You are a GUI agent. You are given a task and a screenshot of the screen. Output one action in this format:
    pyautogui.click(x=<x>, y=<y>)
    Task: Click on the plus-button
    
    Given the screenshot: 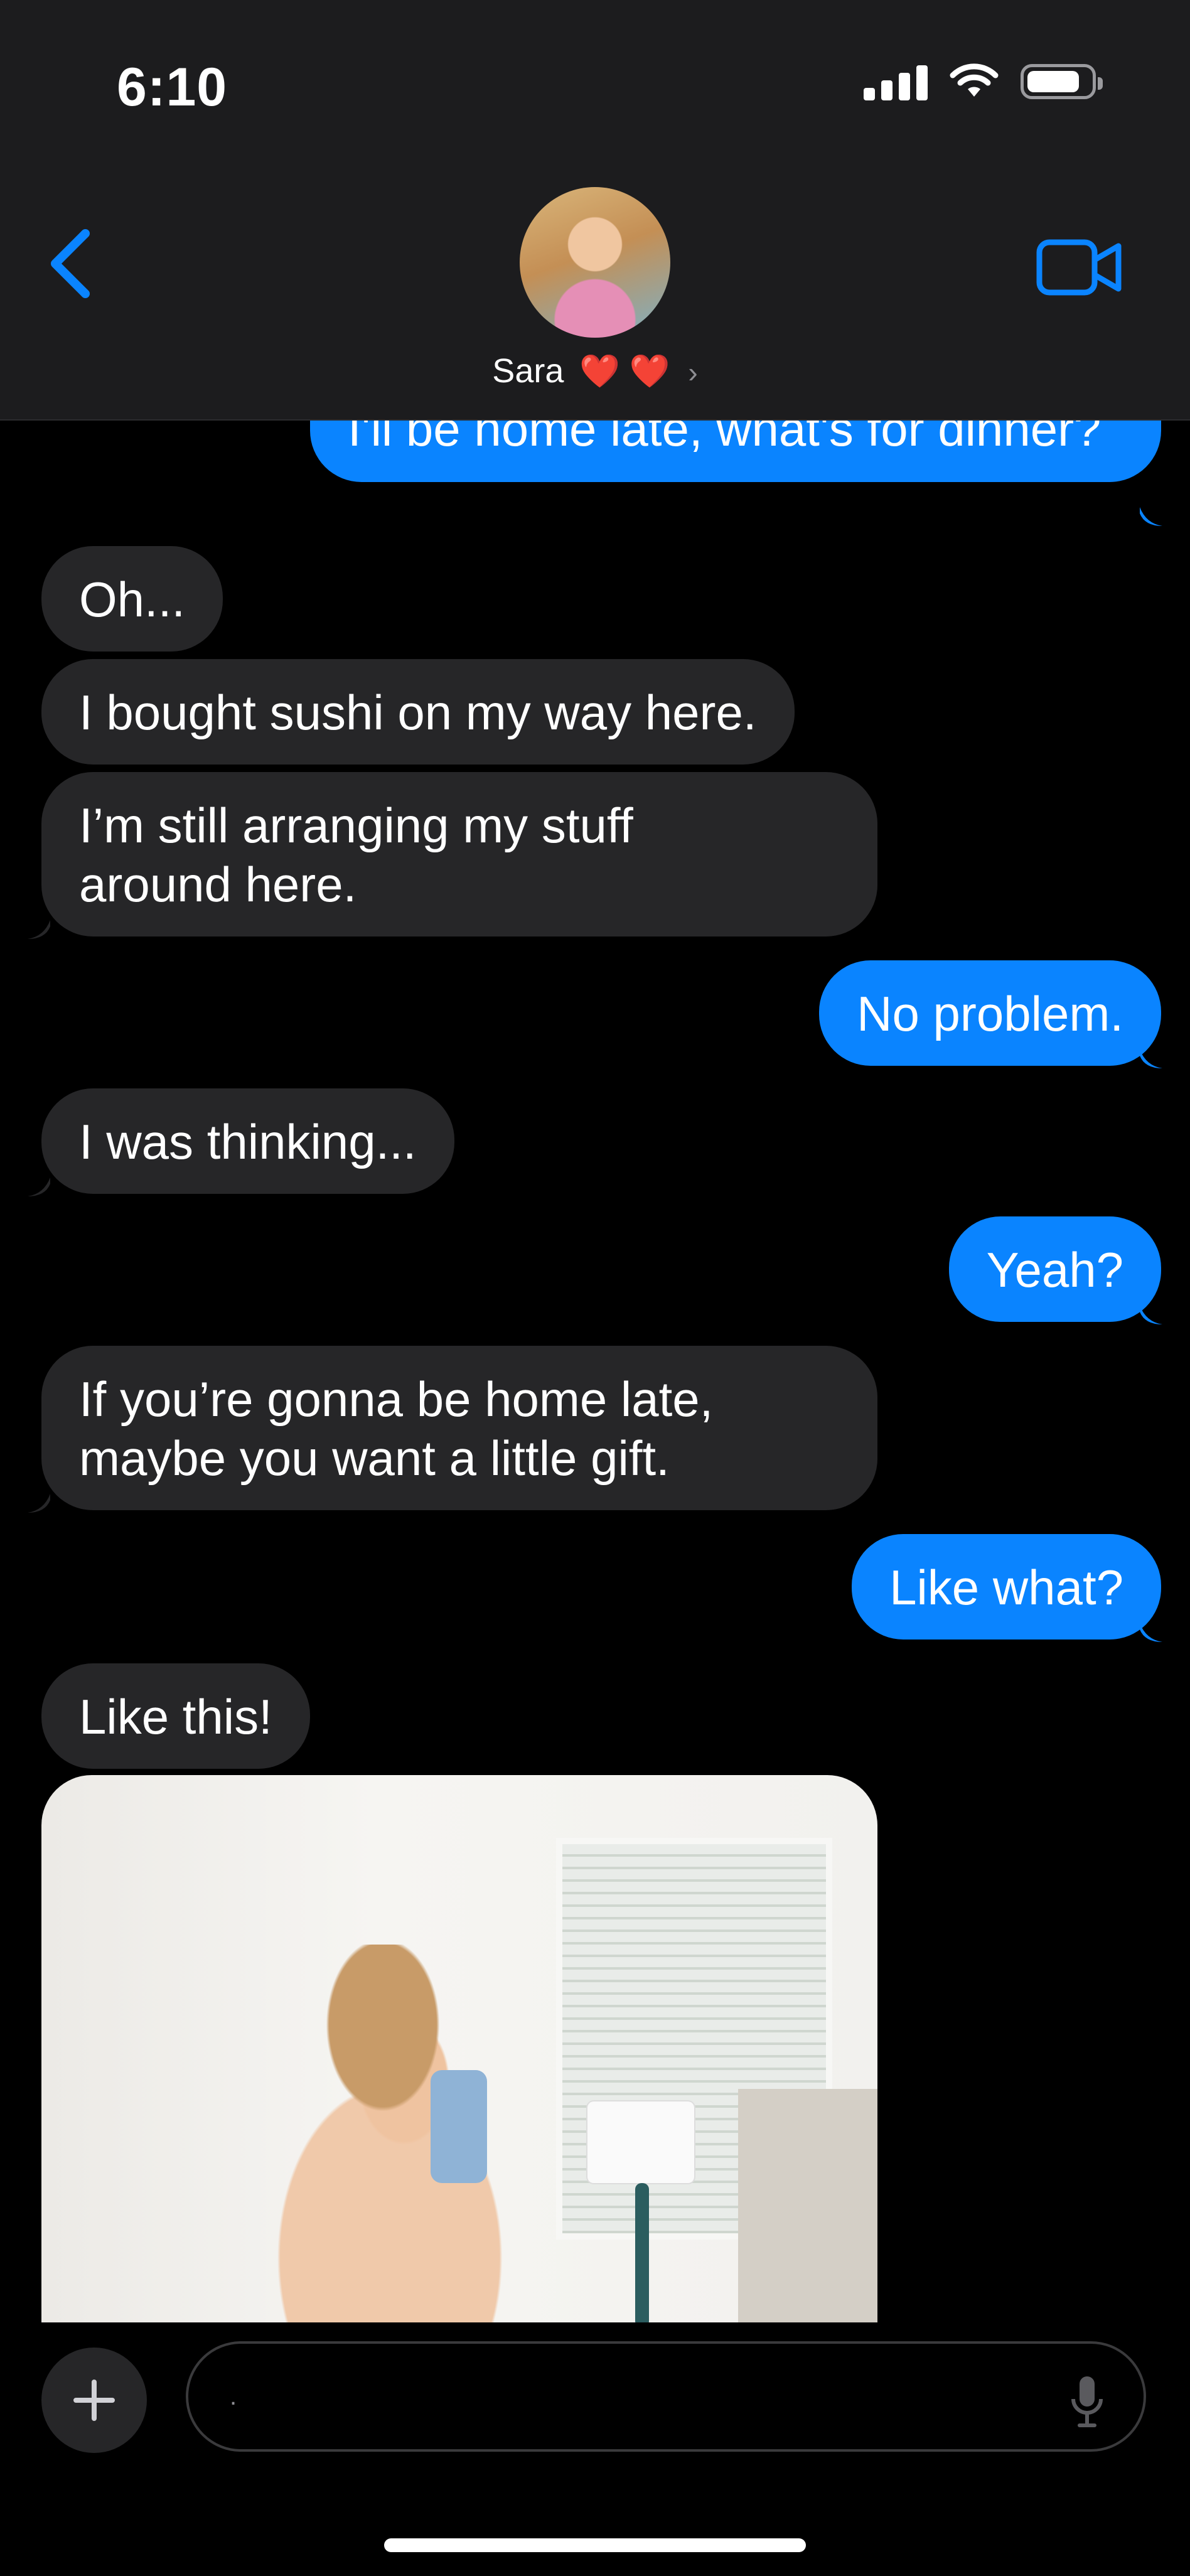 What is the action you would take?
    pyautogui.click(x=94, y=2400)
    